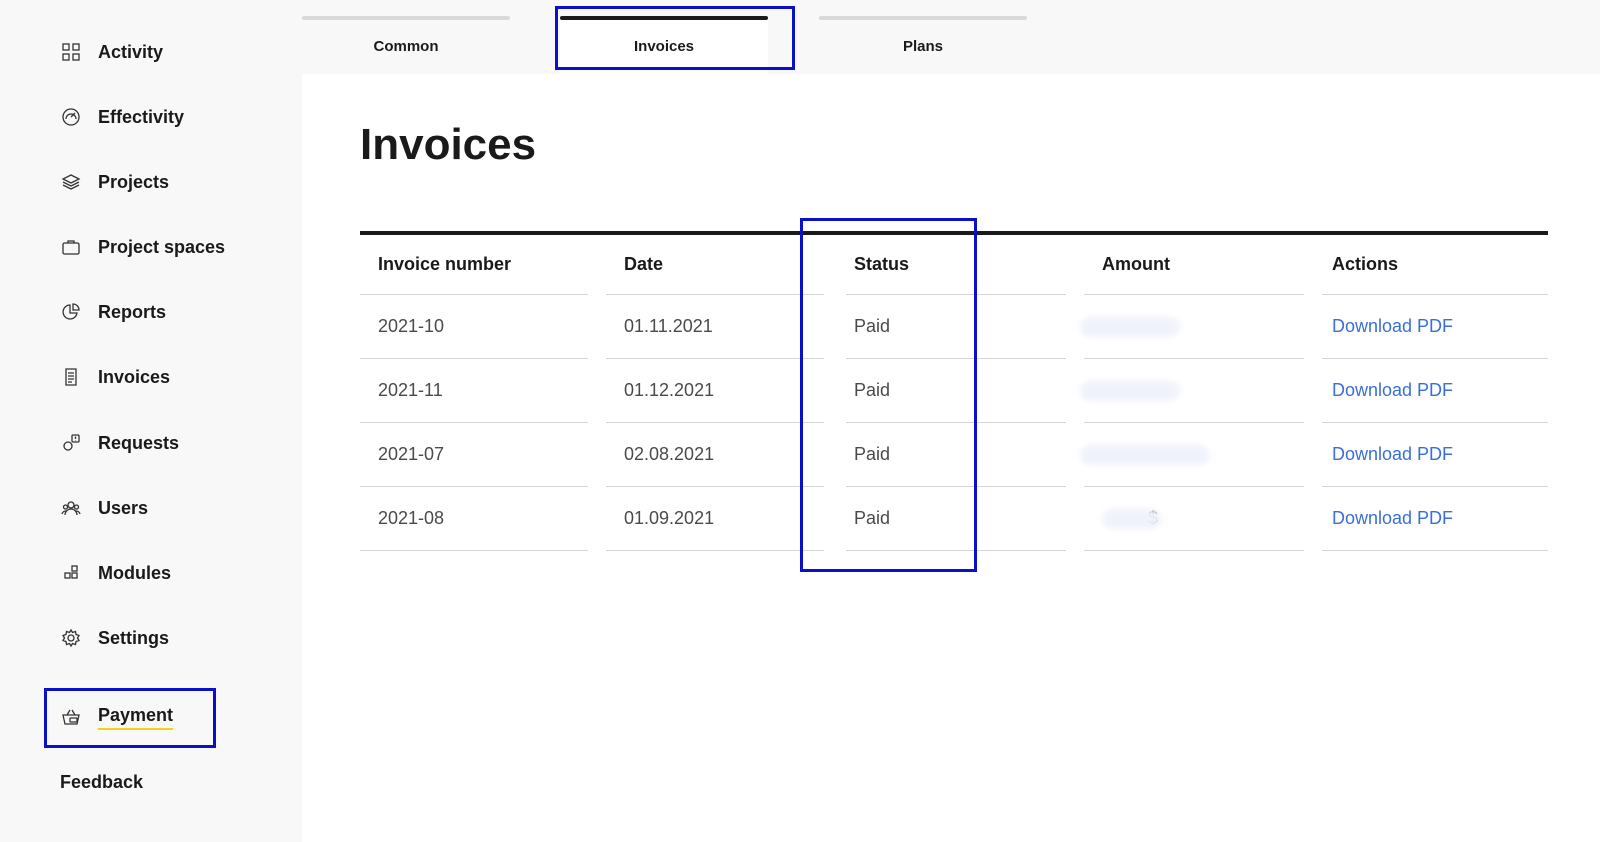 The image size is (1600, 842). I want to click on sidebar-item-activity: Activity, so click(111, 52).